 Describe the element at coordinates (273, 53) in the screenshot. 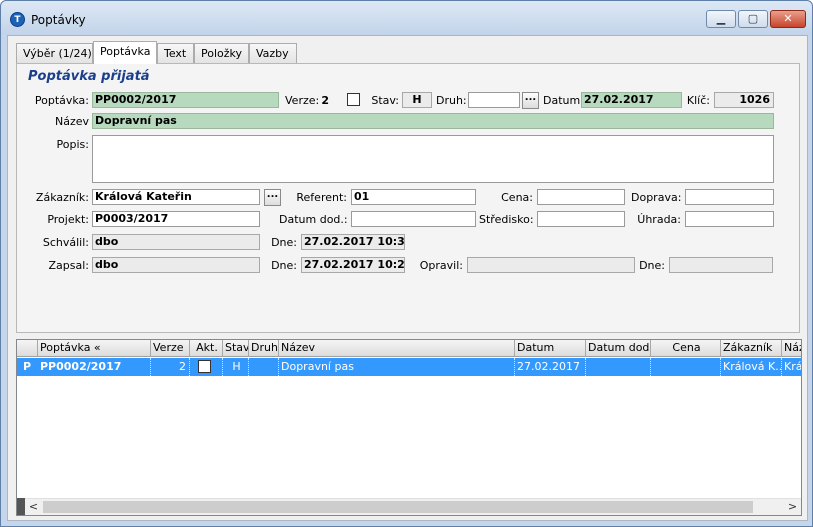

I see `tab-vazby: Vazby` at that location.